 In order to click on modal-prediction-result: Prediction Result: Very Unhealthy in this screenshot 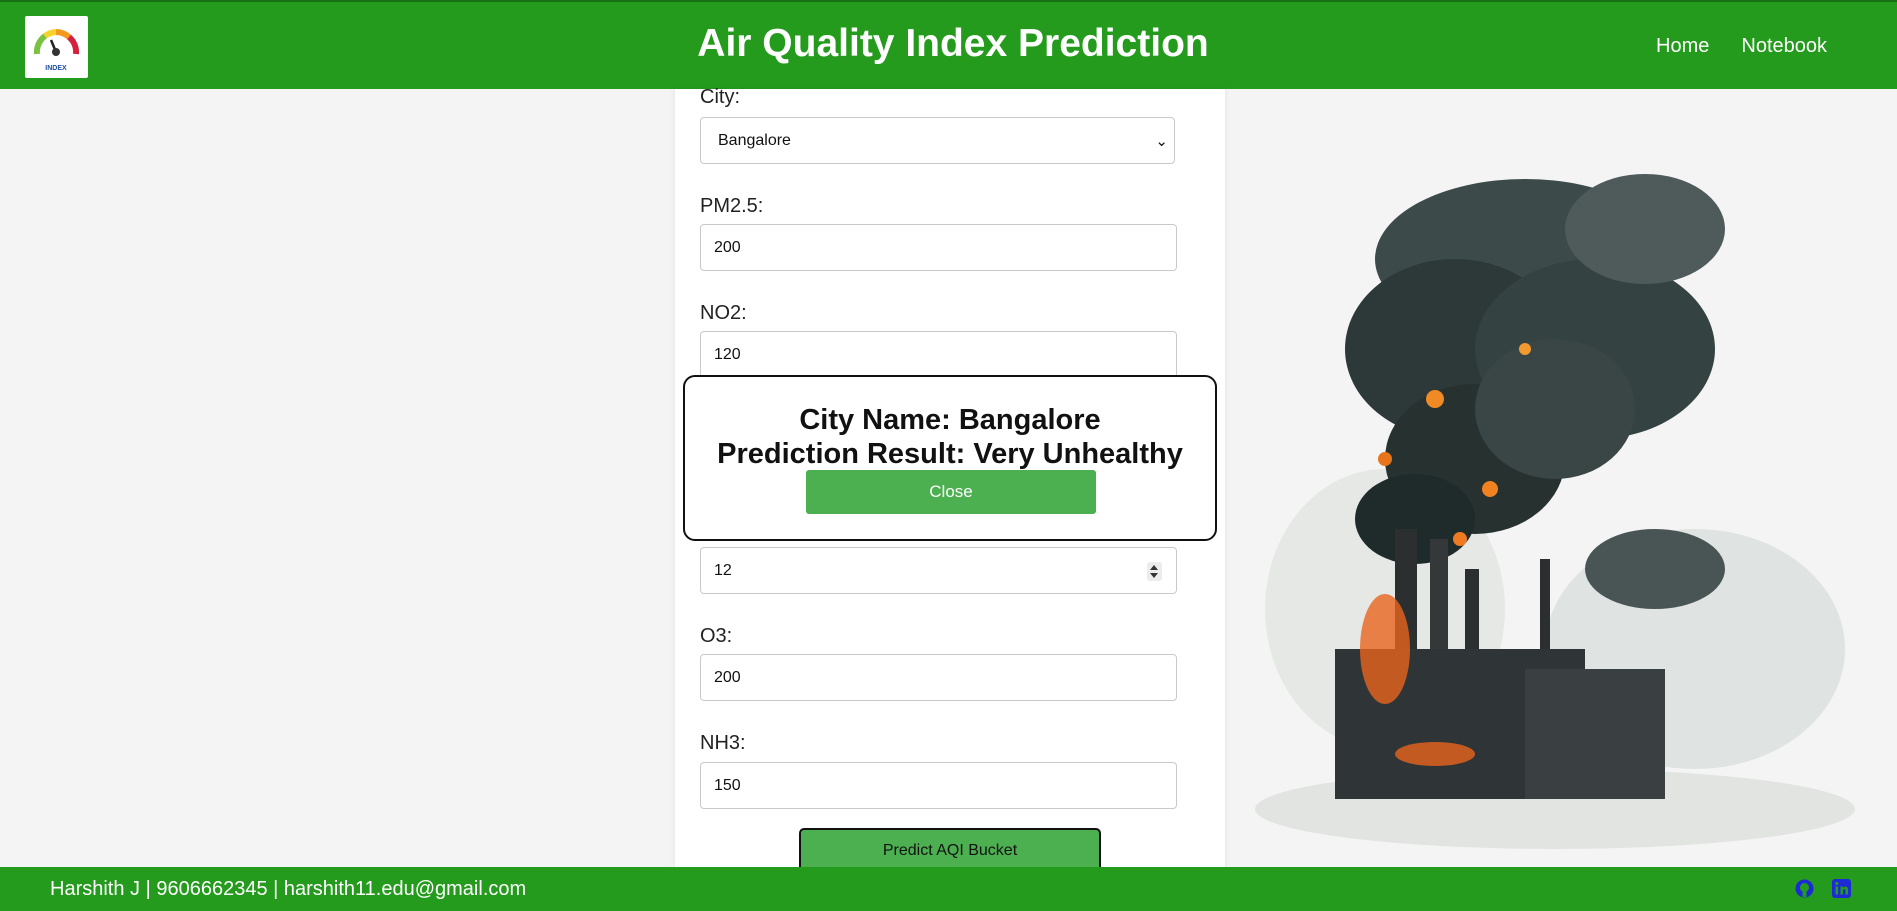, I will do `click(950, 454)`.